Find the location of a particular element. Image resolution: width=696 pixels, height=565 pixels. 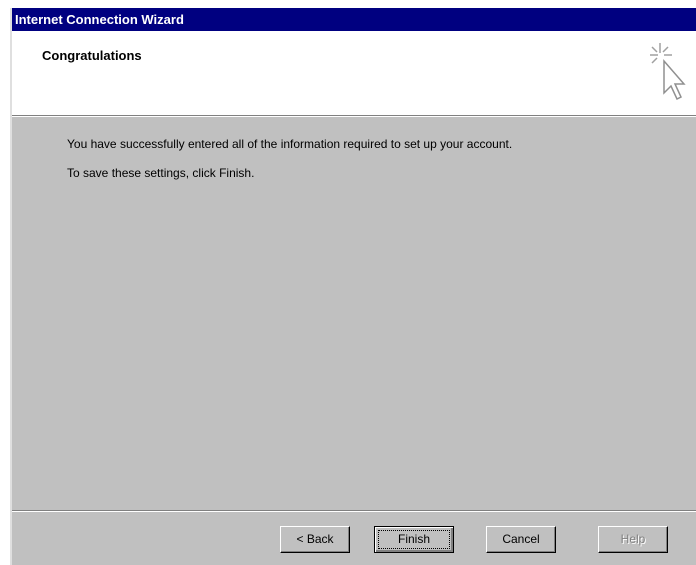

cancel-button: Cancel is located at coordinates (521, 539).